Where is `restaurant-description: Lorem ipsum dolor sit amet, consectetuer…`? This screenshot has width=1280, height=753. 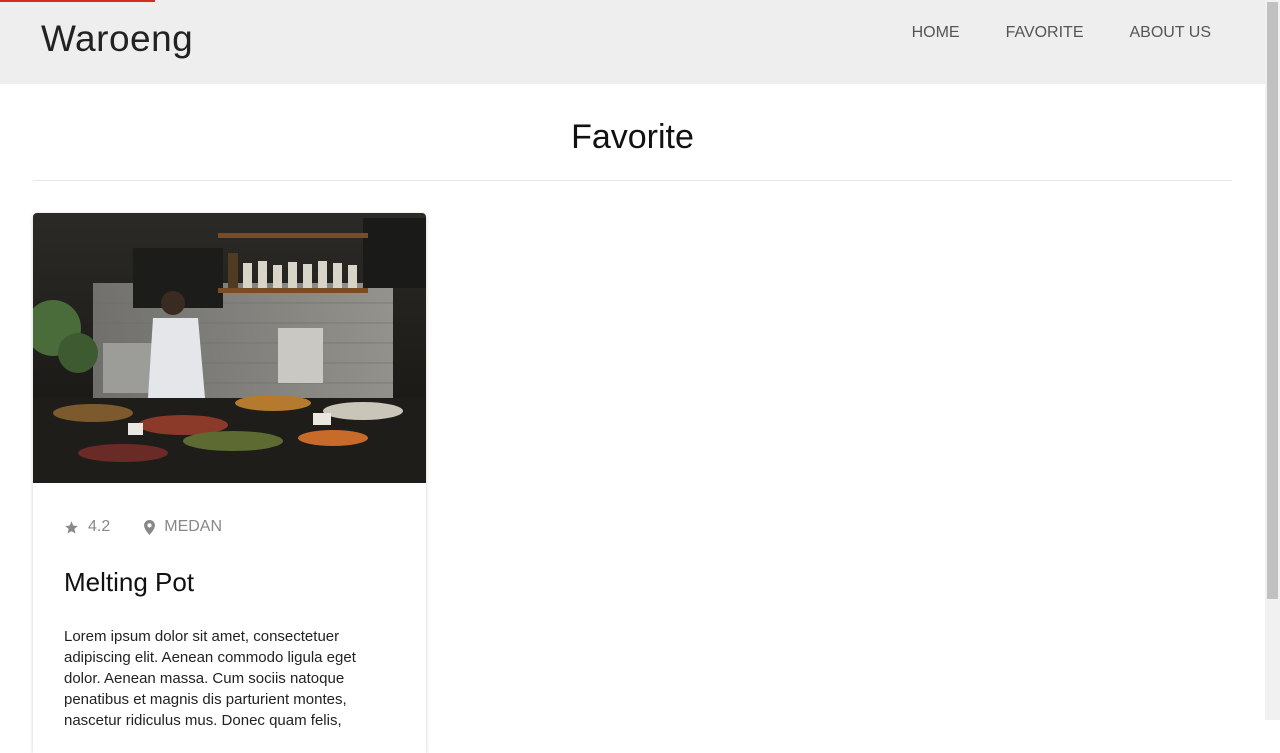
restaurant-description: Lorem ipsum dolor sit amet, consectetuer… is located at coordinates (210, 678).